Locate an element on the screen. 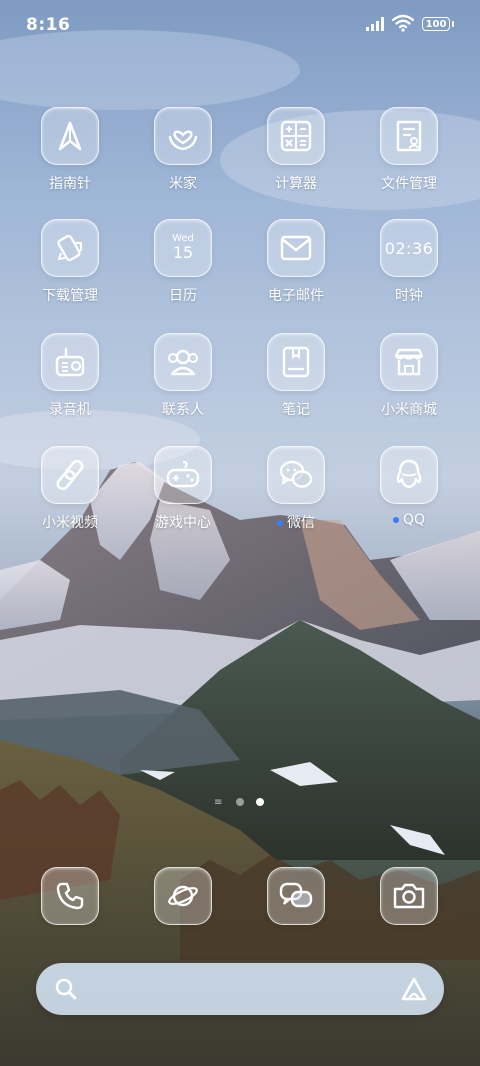 The image size is (480, 1066). app-contacts: 联系人 is located at coordinates (183, 376).